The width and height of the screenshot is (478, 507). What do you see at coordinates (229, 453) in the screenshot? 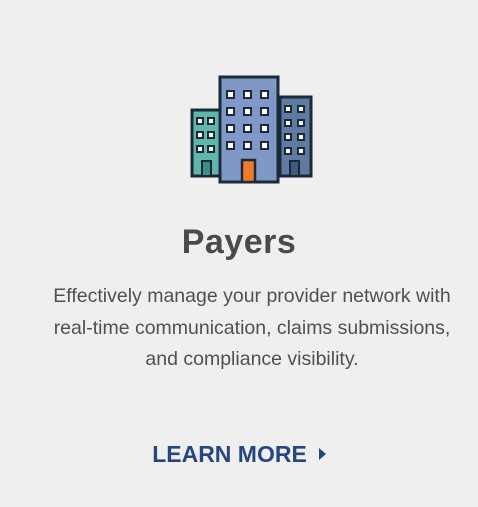
I see `learn-more-label: LEARN MORE` at bounding box center [229, 453].